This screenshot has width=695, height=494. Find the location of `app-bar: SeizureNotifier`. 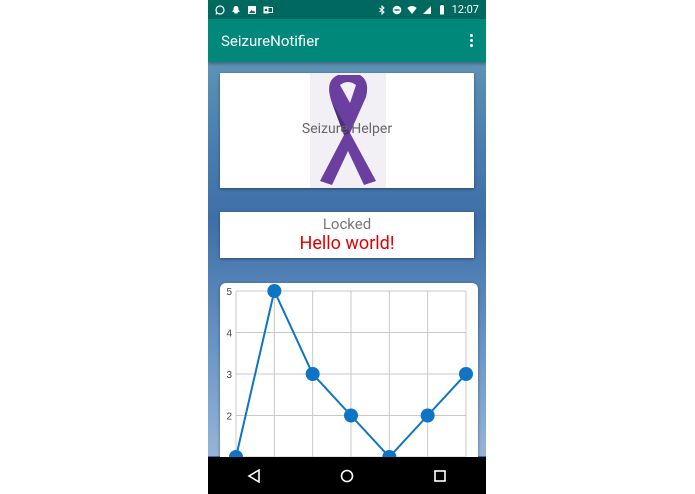

app-bar: SeizureNotifier is located at coordinates (347, 40).